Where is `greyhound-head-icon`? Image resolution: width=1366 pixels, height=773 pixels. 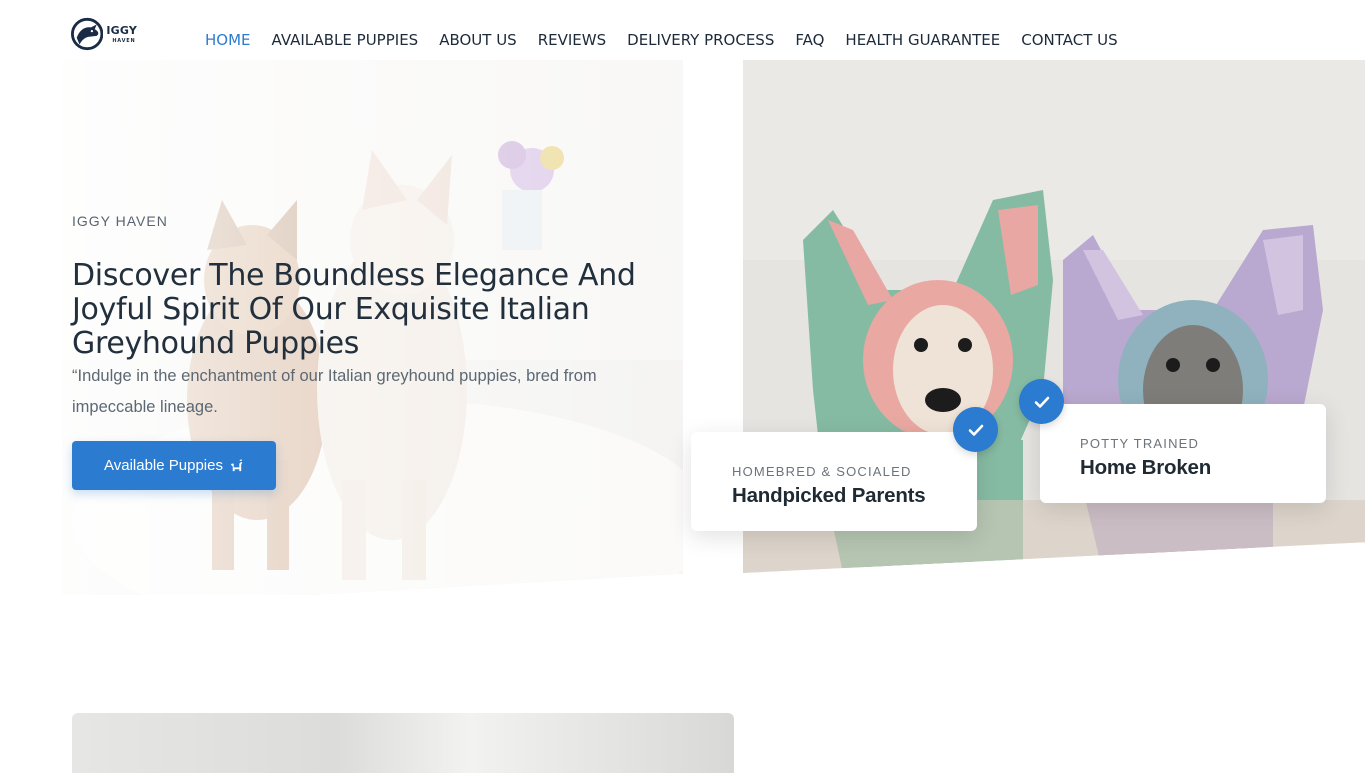
greyhound-head-icon is located at coordinates (87, 34).